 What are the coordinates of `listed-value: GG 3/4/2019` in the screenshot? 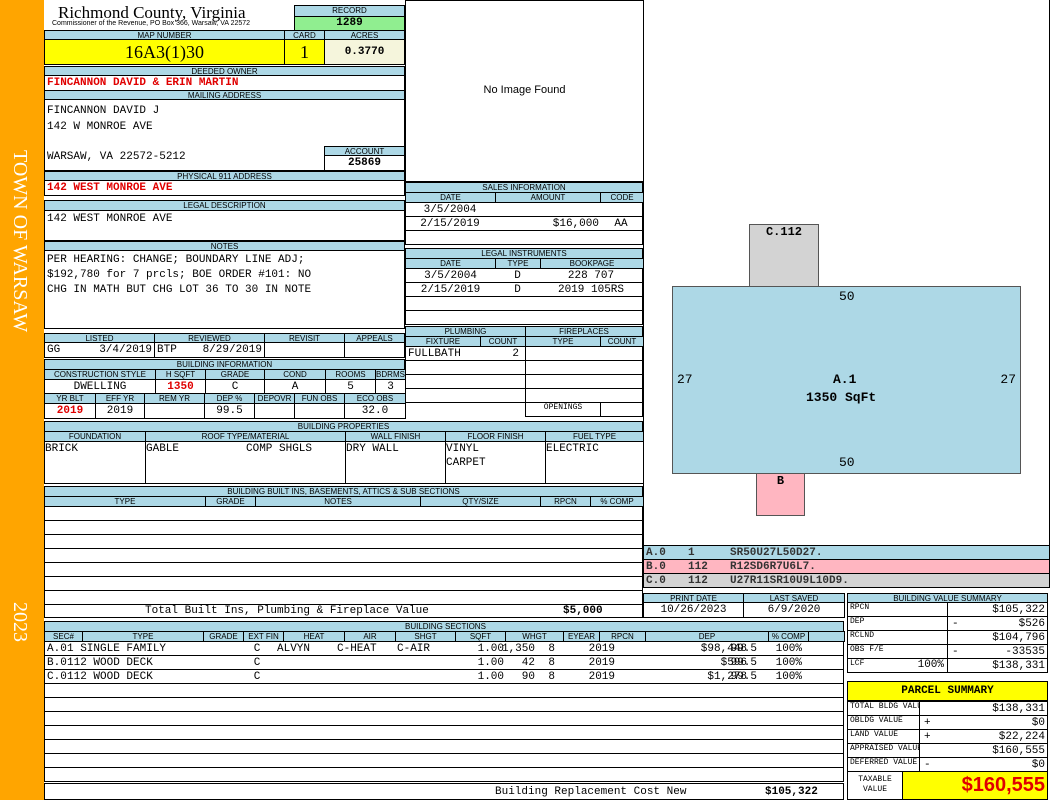 It's located at (99, 350).